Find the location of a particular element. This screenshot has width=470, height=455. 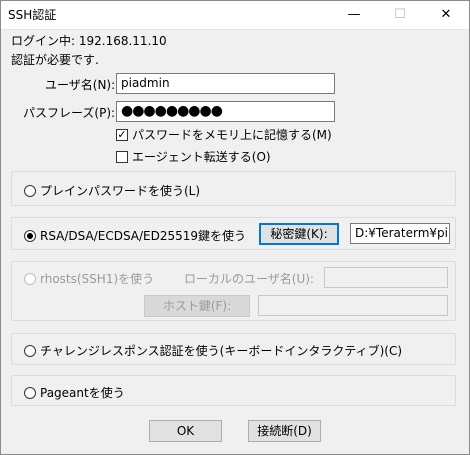

rhosts-label: rhosts(SSH1)を使う is located at coordinates (97, 279).